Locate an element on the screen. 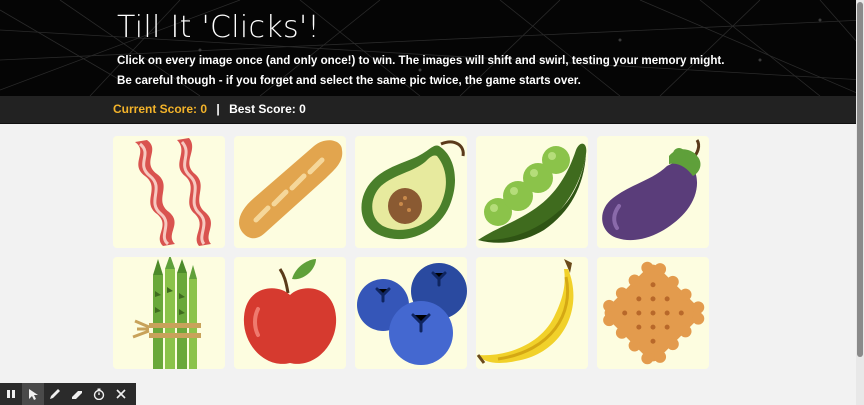  pointer-icon is located at coordinates (33, 394).